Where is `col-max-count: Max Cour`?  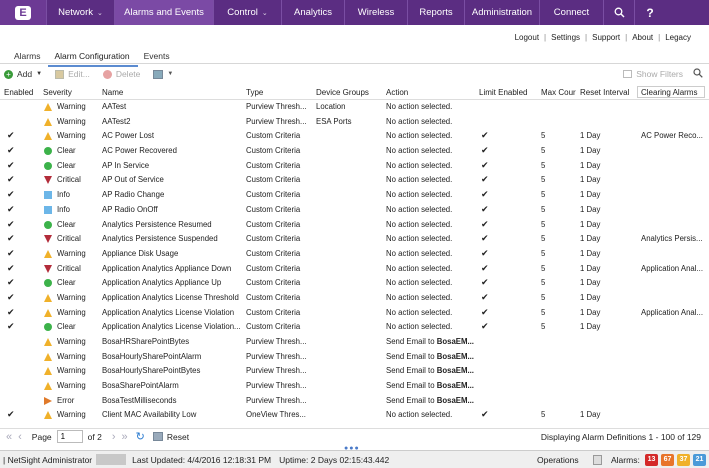 col-max-count: Max Cour is located at coordinates (558, 92).